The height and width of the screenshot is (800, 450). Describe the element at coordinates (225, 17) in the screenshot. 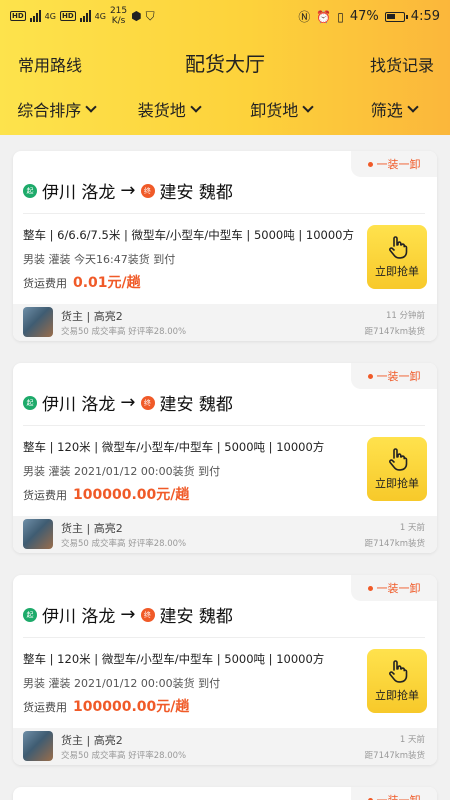

I see `status-bar: HD 4G HD 4G 215 K/s ⬢ ⛉ Ⓝ ⏰ ▯ 47% 4:59` at that location.